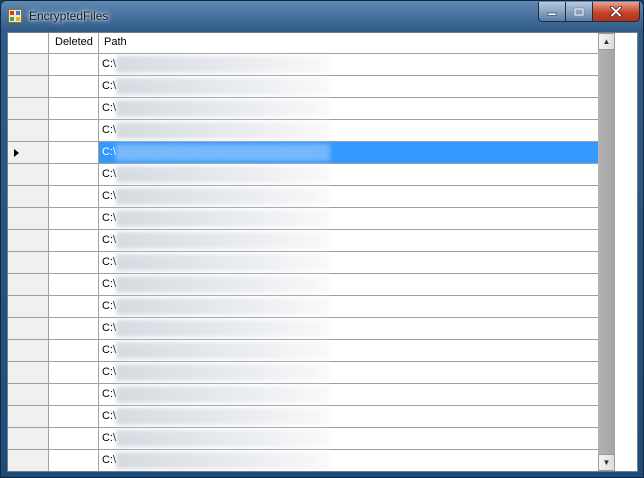 The width and height of the screenshot is (644, 478). I want to click on maximize-button, so click(579, 12).